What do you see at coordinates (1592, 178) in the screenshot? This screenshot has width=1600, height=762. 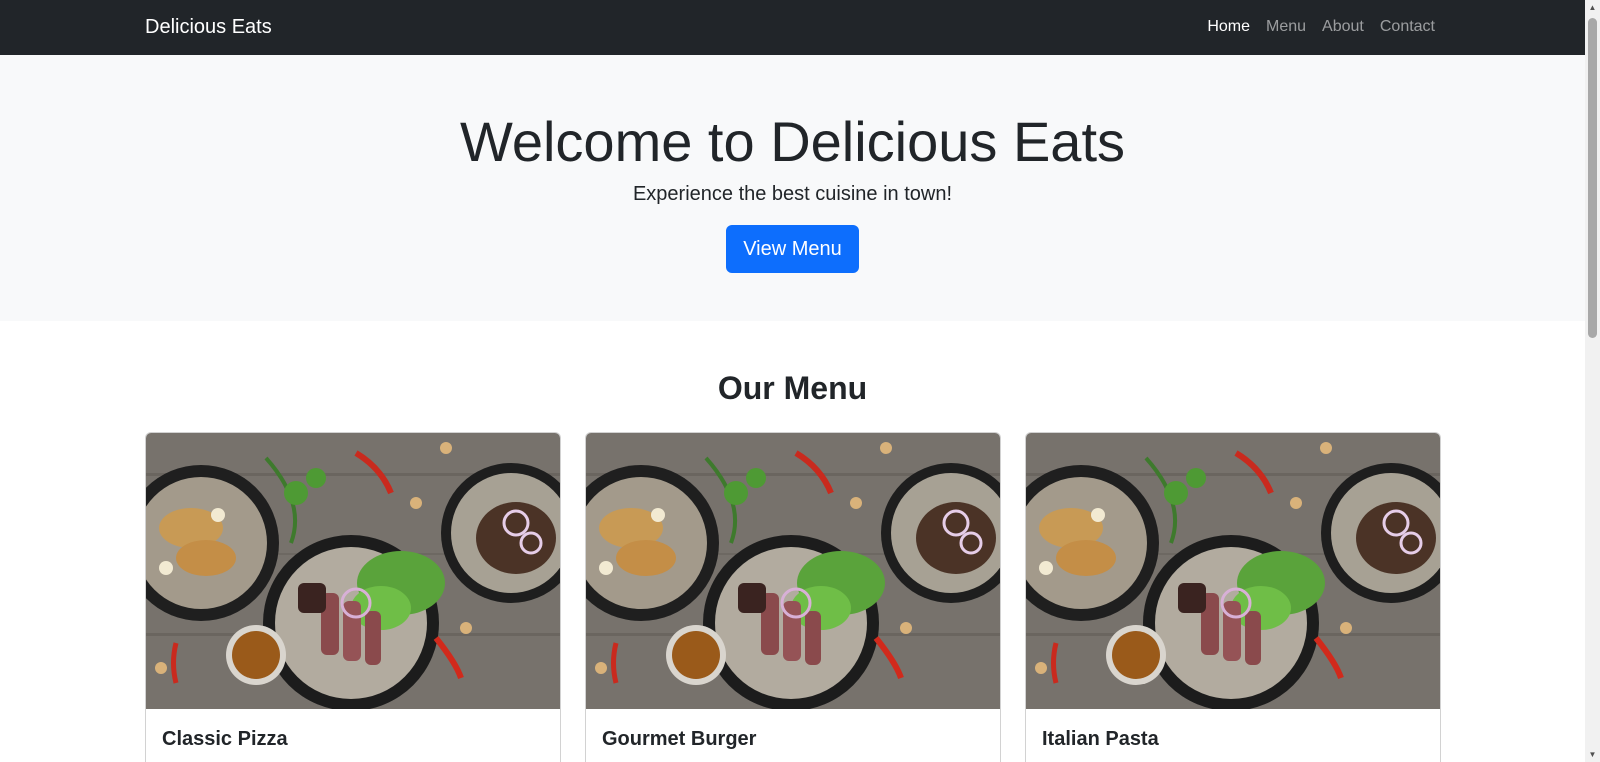 I see `scrollbar-thumb` at bounding box center [1592, 178].